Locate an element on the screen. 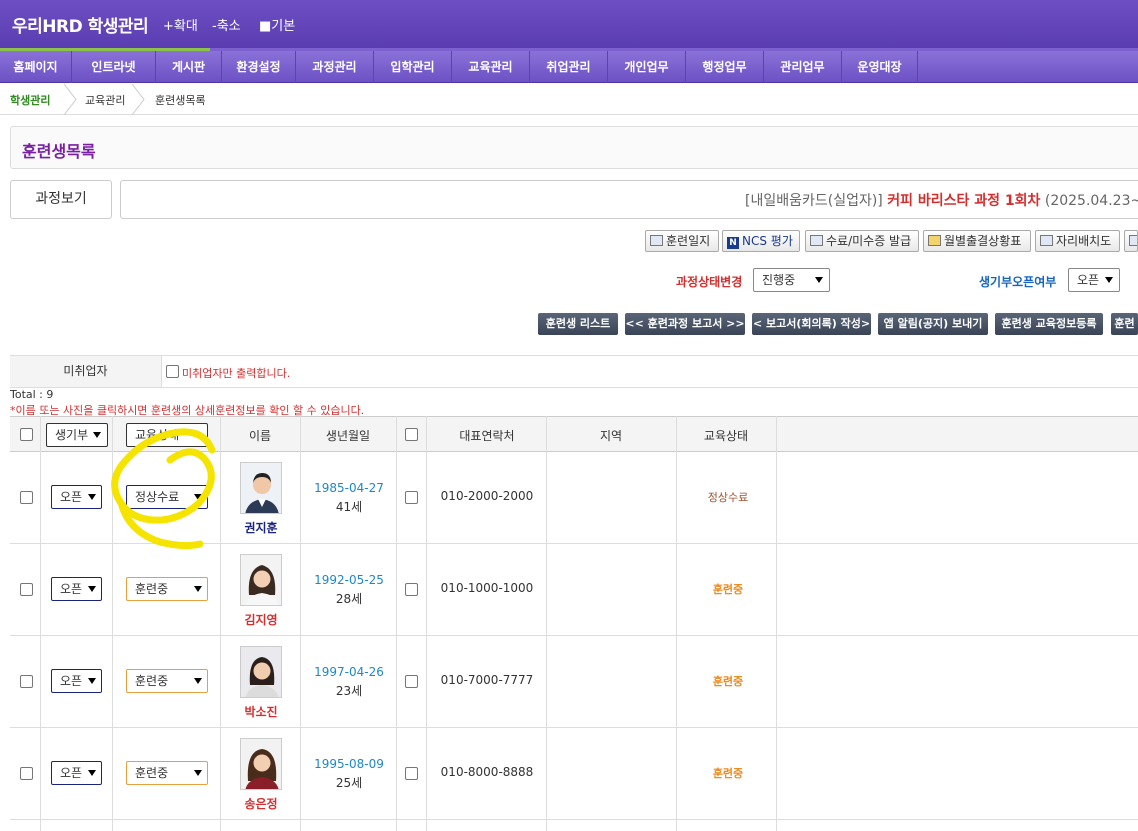 The height and width of the screenshot is (831, 1138). nav-admission: 입학관리 is located at coordinates (413, 67).